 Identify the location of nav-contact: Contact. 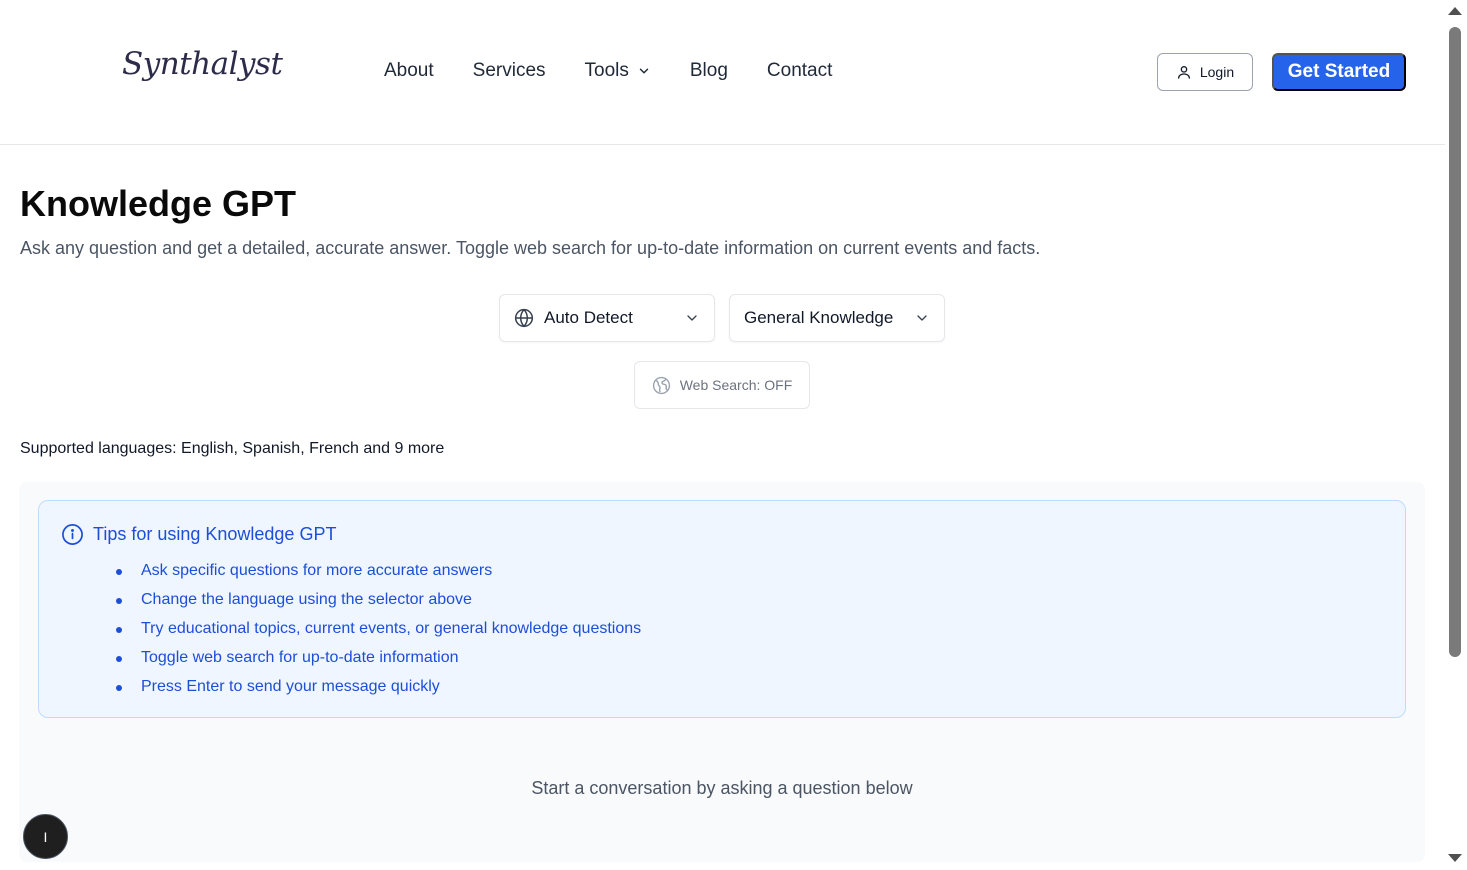
(799, 71).